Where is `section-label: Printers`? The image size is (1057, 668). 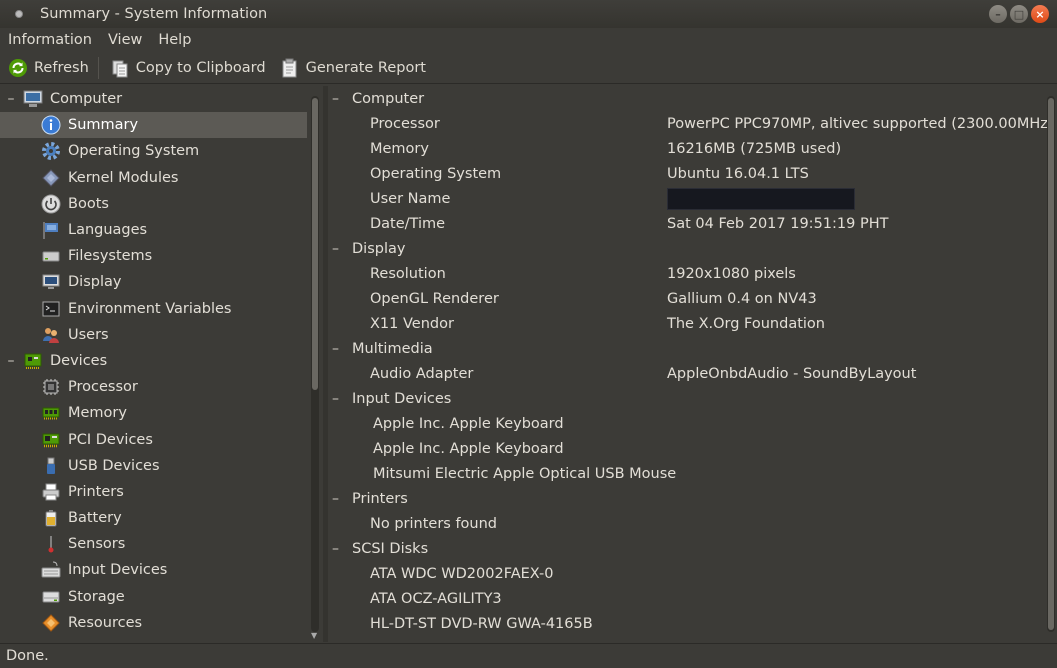
section-label: Printers is located at coordinates (380, 498).